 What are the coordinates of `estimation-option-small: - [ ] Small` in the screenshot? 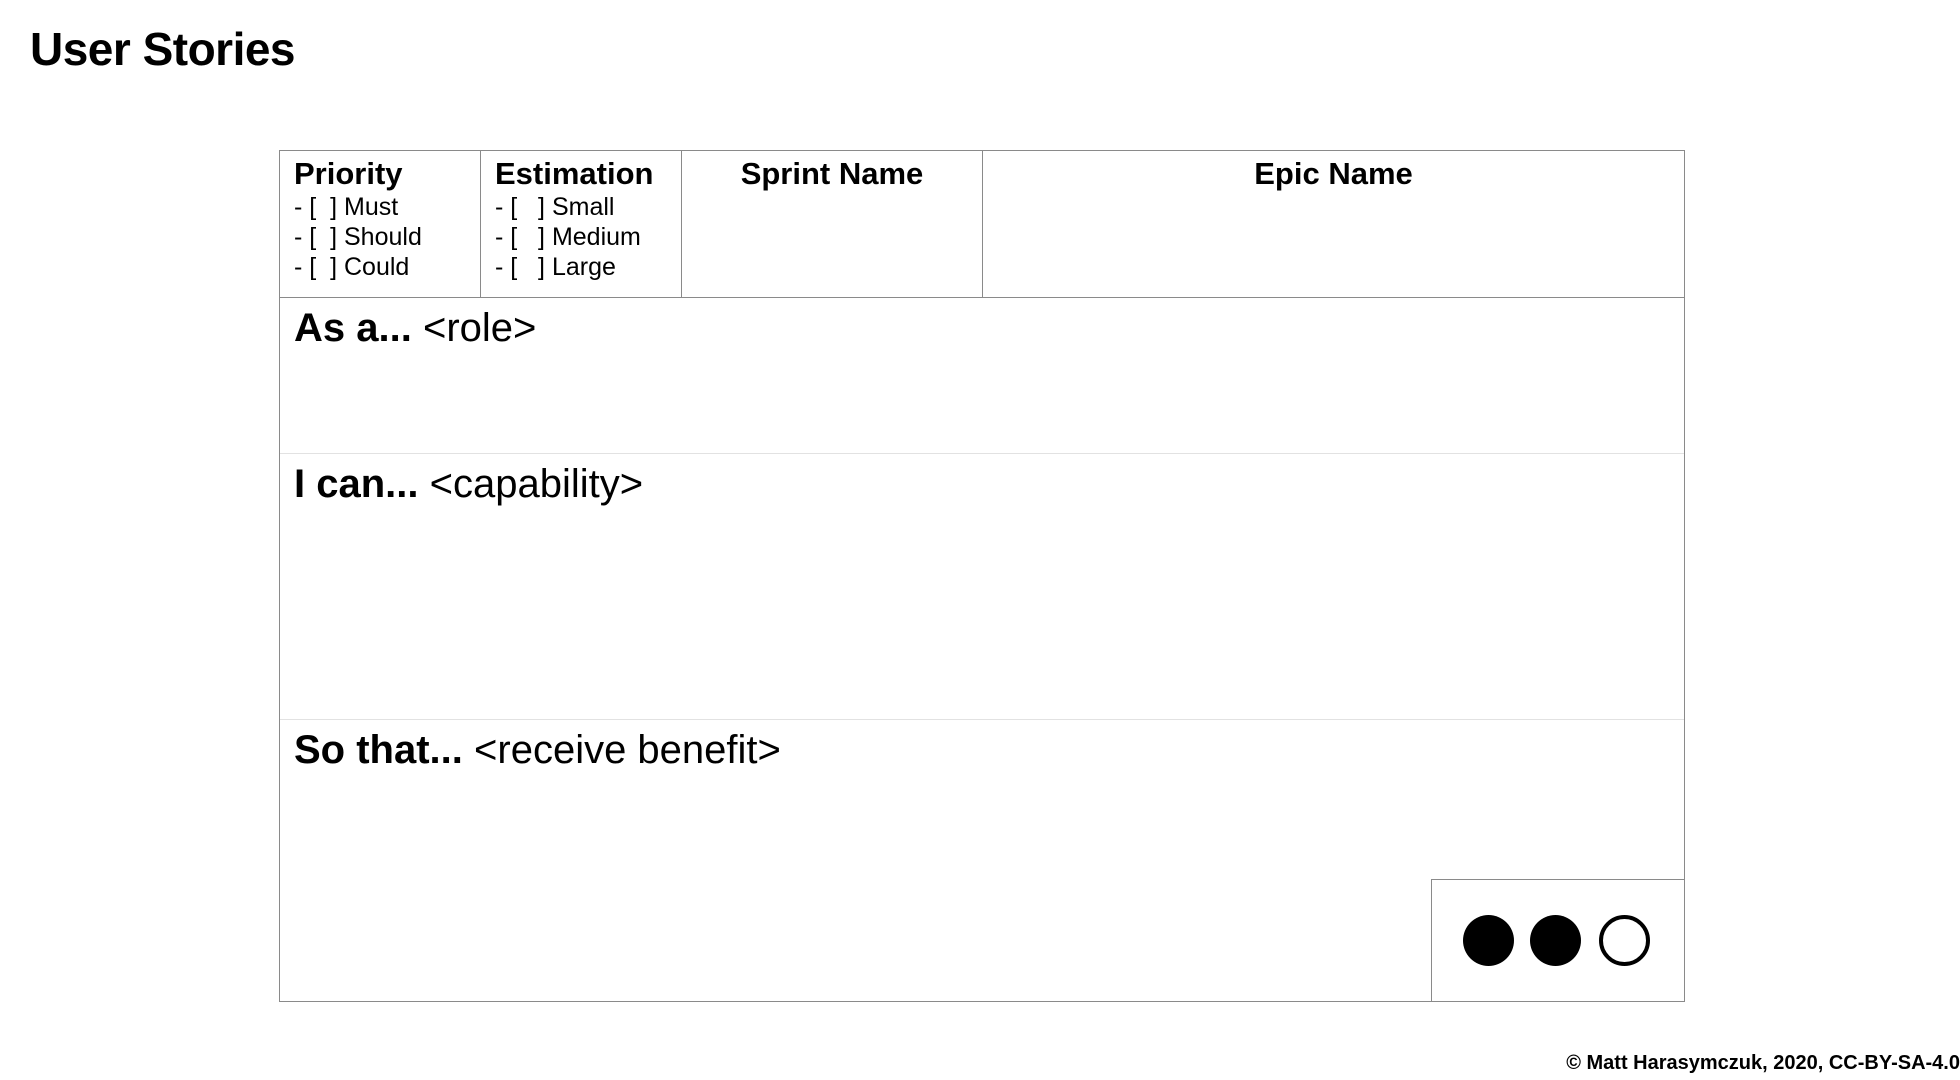 It's located at (588, 207).